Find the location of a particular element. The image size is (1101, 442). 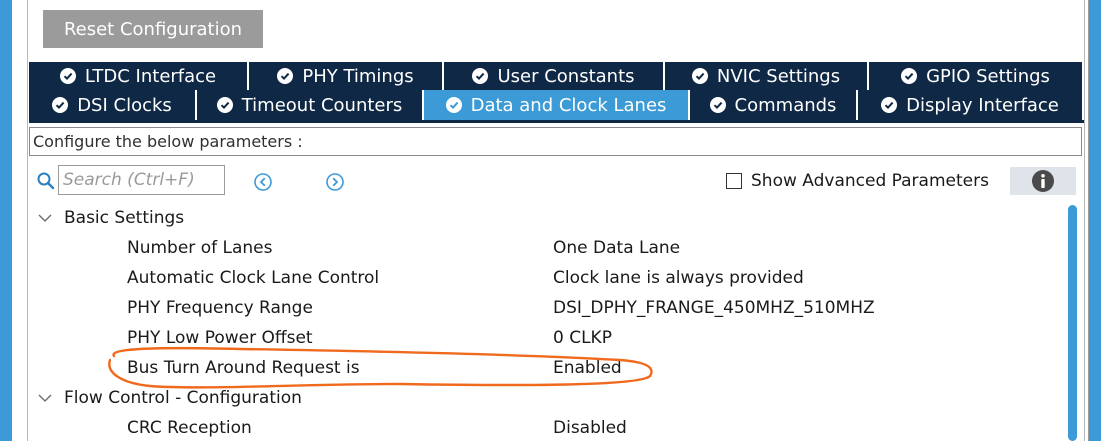

tab-label: Timeout Counters is located at coordinates (322, 105).